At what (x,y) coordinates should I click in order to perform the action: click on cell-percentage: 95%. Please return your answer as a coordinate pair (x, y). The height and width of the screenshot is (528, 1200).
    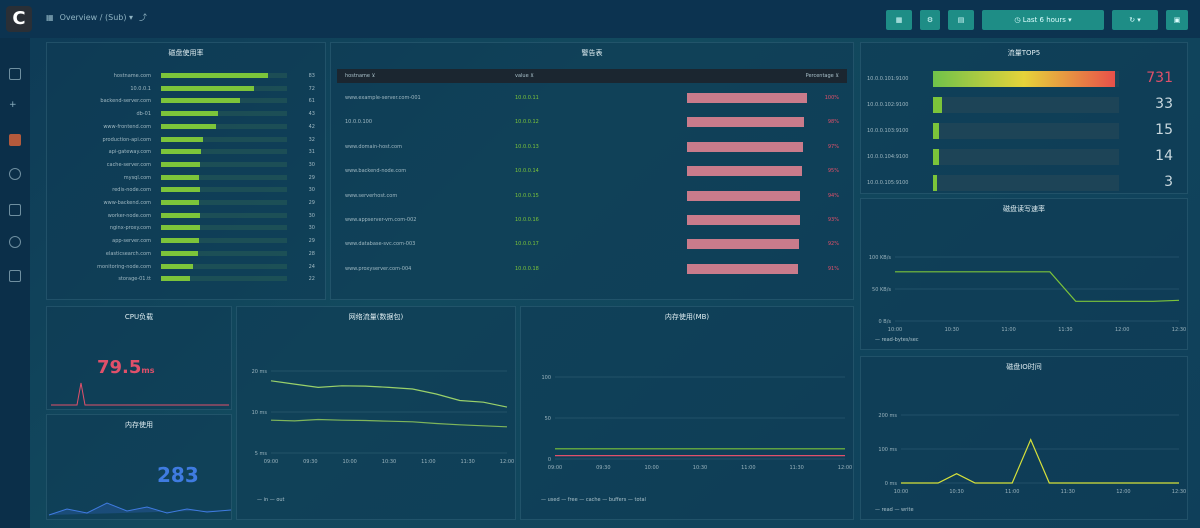
    Looking at the image, I should click on (833, 171).